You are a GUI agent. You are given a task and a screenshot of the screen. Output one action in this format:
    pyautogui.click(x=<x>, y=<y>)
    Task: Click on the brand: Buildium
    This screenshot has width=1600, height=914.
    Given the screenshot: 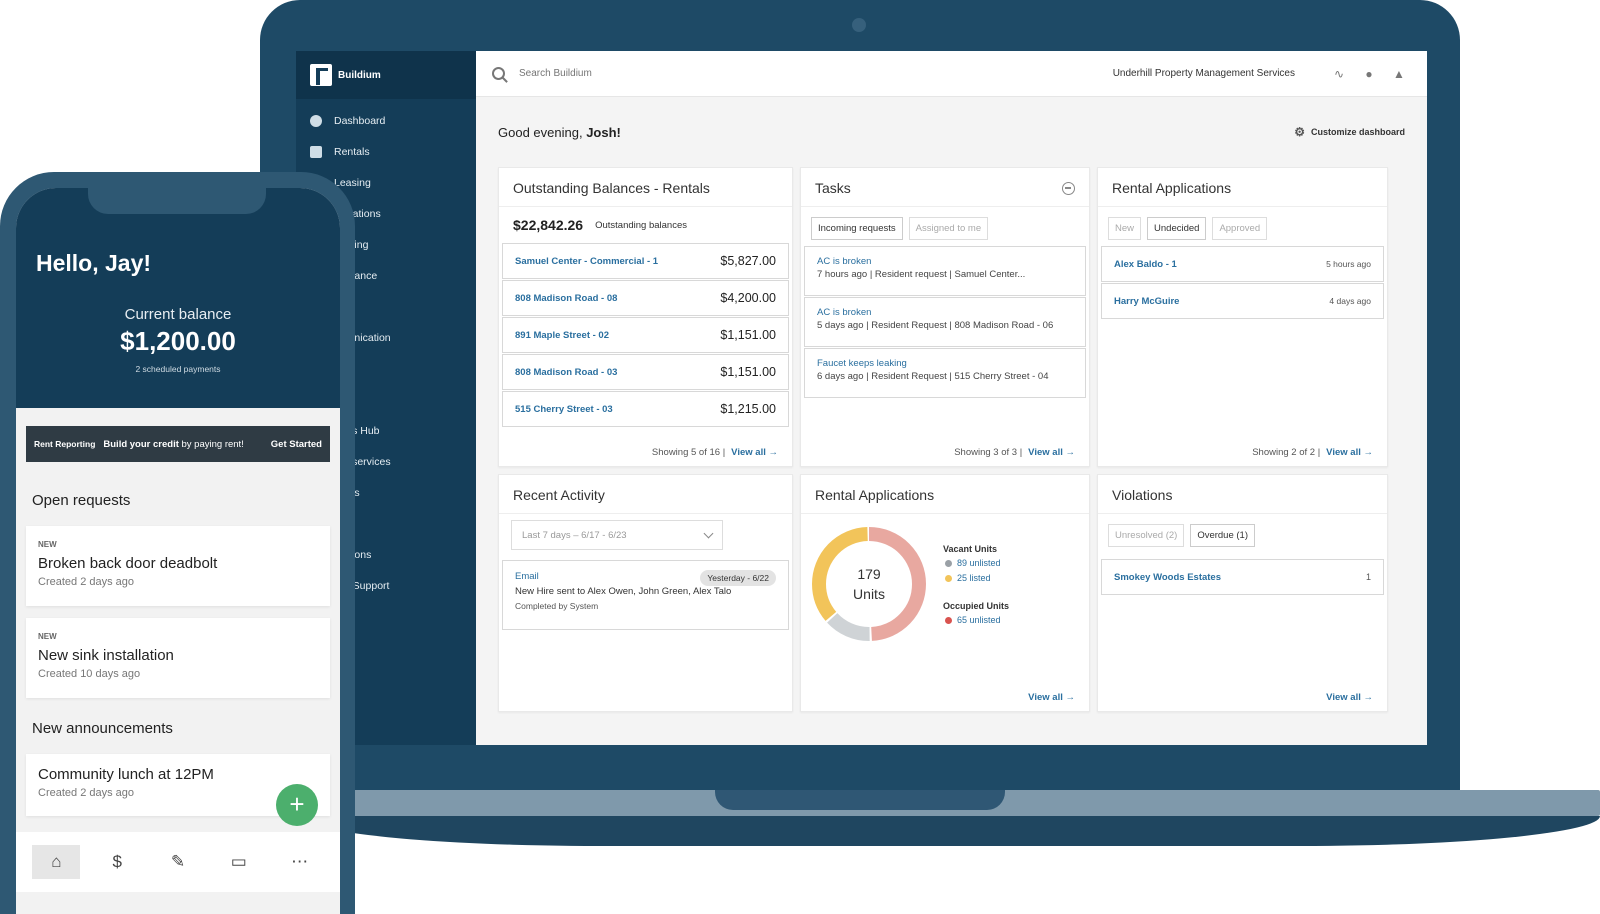 What is the action you would take?
    pyautogui.click(x=386, y=75)
    